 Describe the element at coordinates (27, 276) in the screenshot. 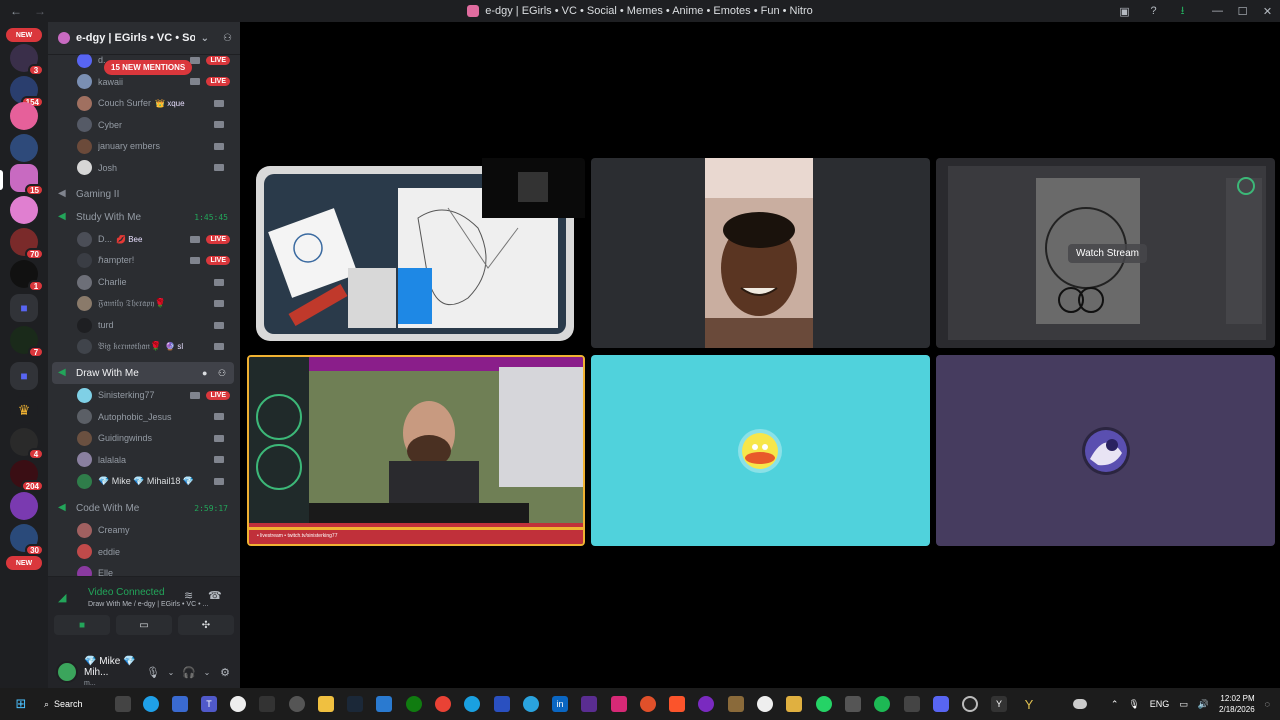

I see `server-icon-8: 1` at that location.